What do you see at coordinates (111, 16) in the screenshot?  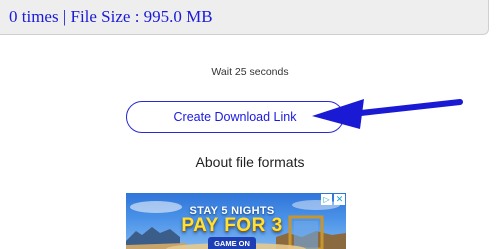 I see `file-info-text: 0 times | File Size : 995.0 MB` at bounding box center [111, 16].